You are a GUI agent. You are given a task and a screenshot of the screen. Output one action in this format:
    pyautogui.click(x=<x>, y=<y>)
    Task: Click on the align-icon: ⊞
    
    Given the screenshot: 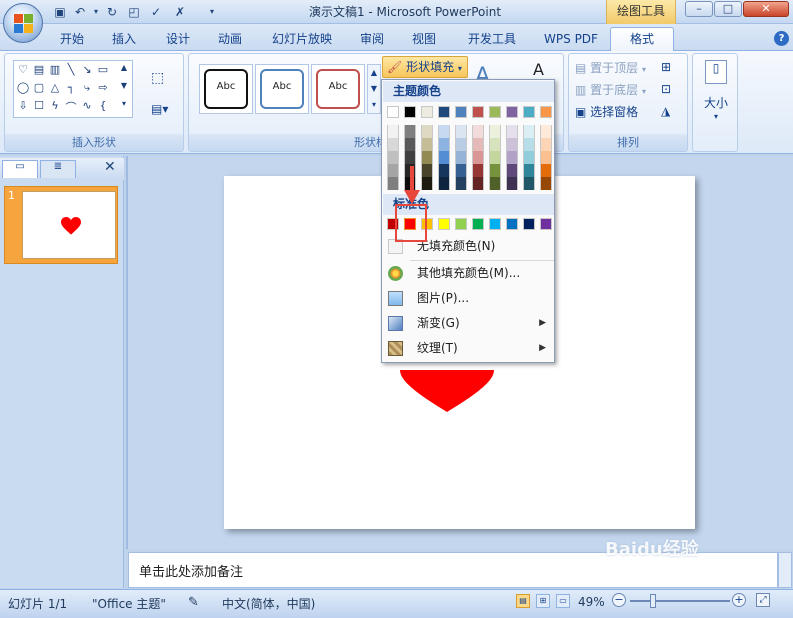 What is the action you would take?
    pyautogui.click(x=666, y=67)
    